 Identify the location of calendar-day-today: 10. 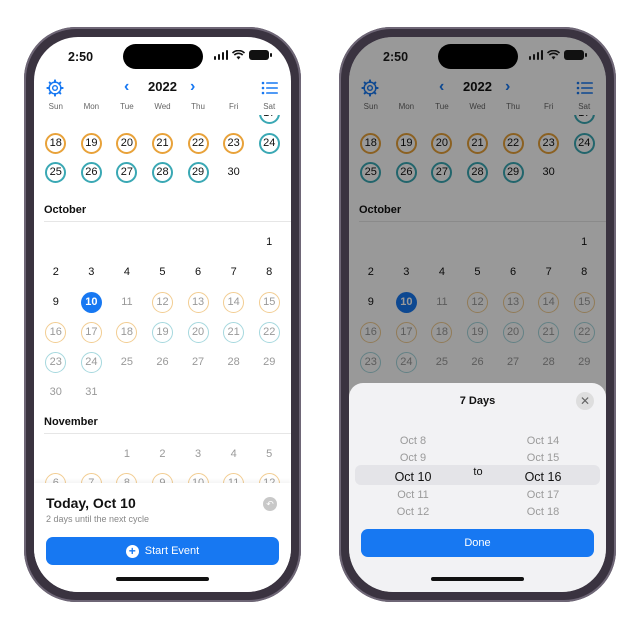
(92, 302).